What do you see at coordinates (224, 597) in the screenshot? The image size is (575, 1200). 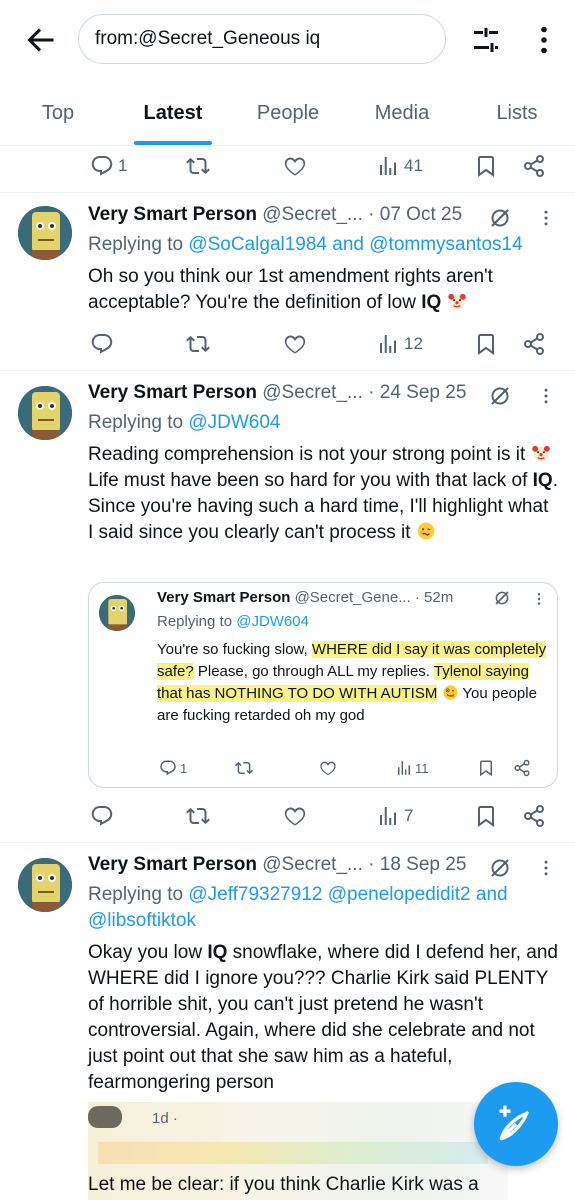 I see `quoted-name: Very Smart Person` at bounding box center [224, 597].